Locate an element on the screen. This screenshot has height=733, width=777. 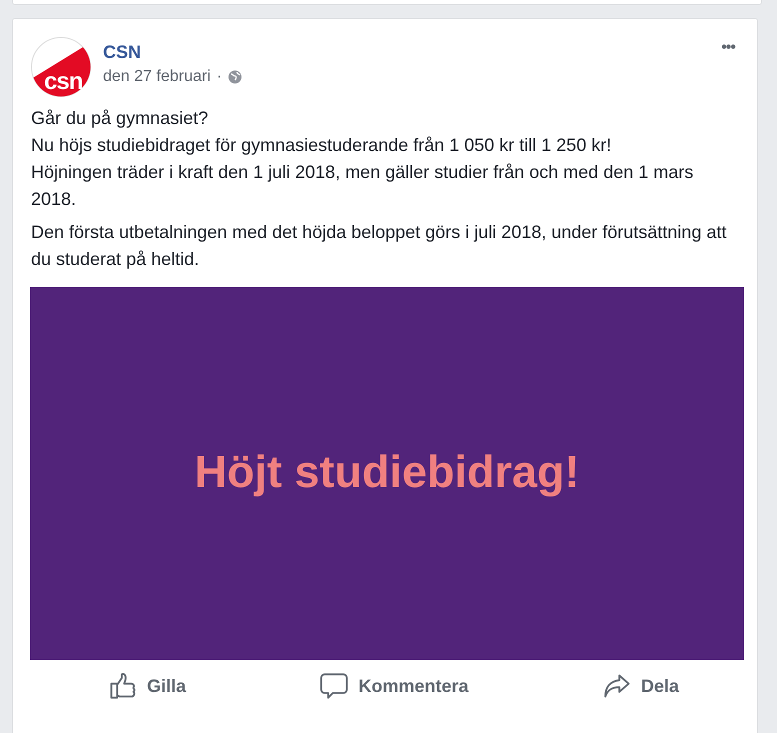
share-button: Dela is located at coordinates (640, 686).